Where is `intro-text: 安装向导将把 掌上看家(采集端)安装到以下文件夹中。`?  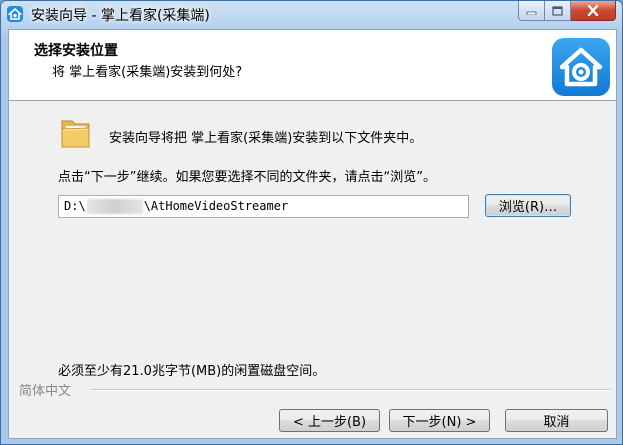
intro-text: 安装向导将把 掌上看家(采集端)安装到以下文件夹中。 is located at coordinates (266, 138).